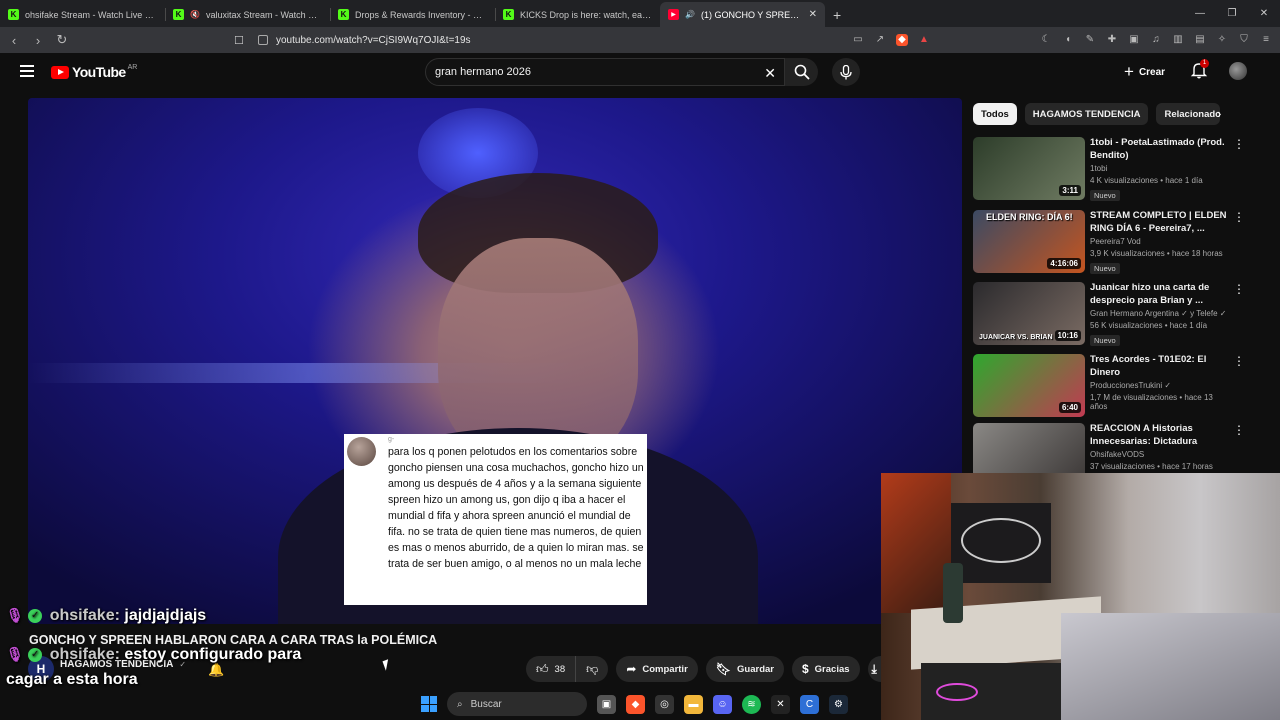  I want to click on voice-search-button, so click(846, 72).